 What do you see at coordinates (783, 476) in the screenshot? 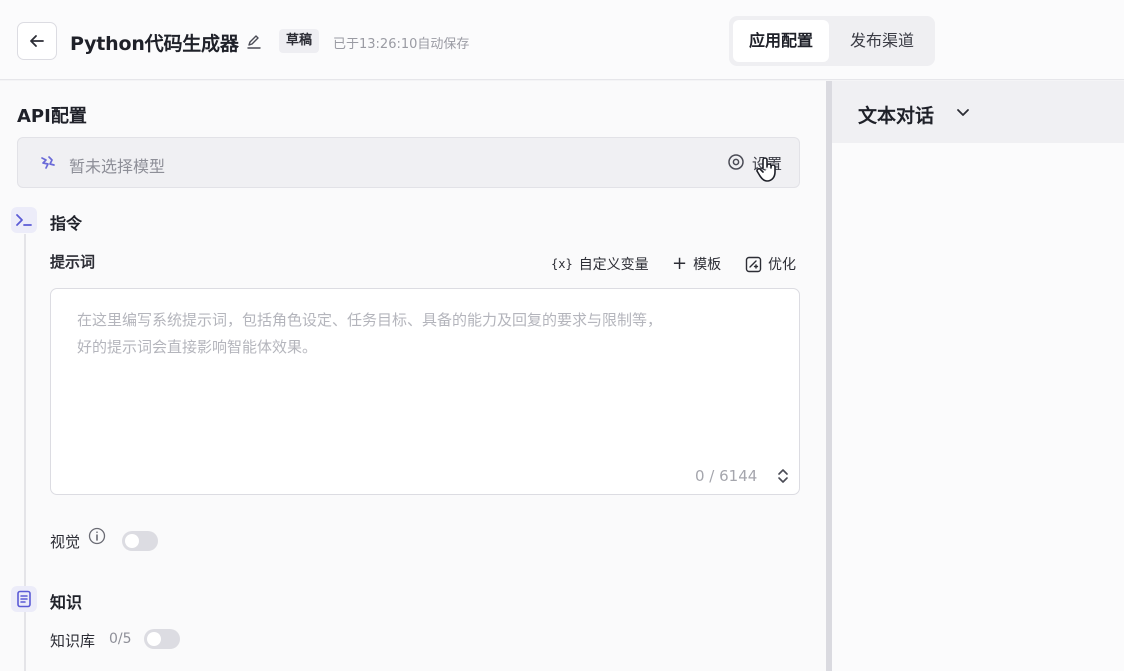
I see `expand-toggle-icon` at bounding box center [783, 476].